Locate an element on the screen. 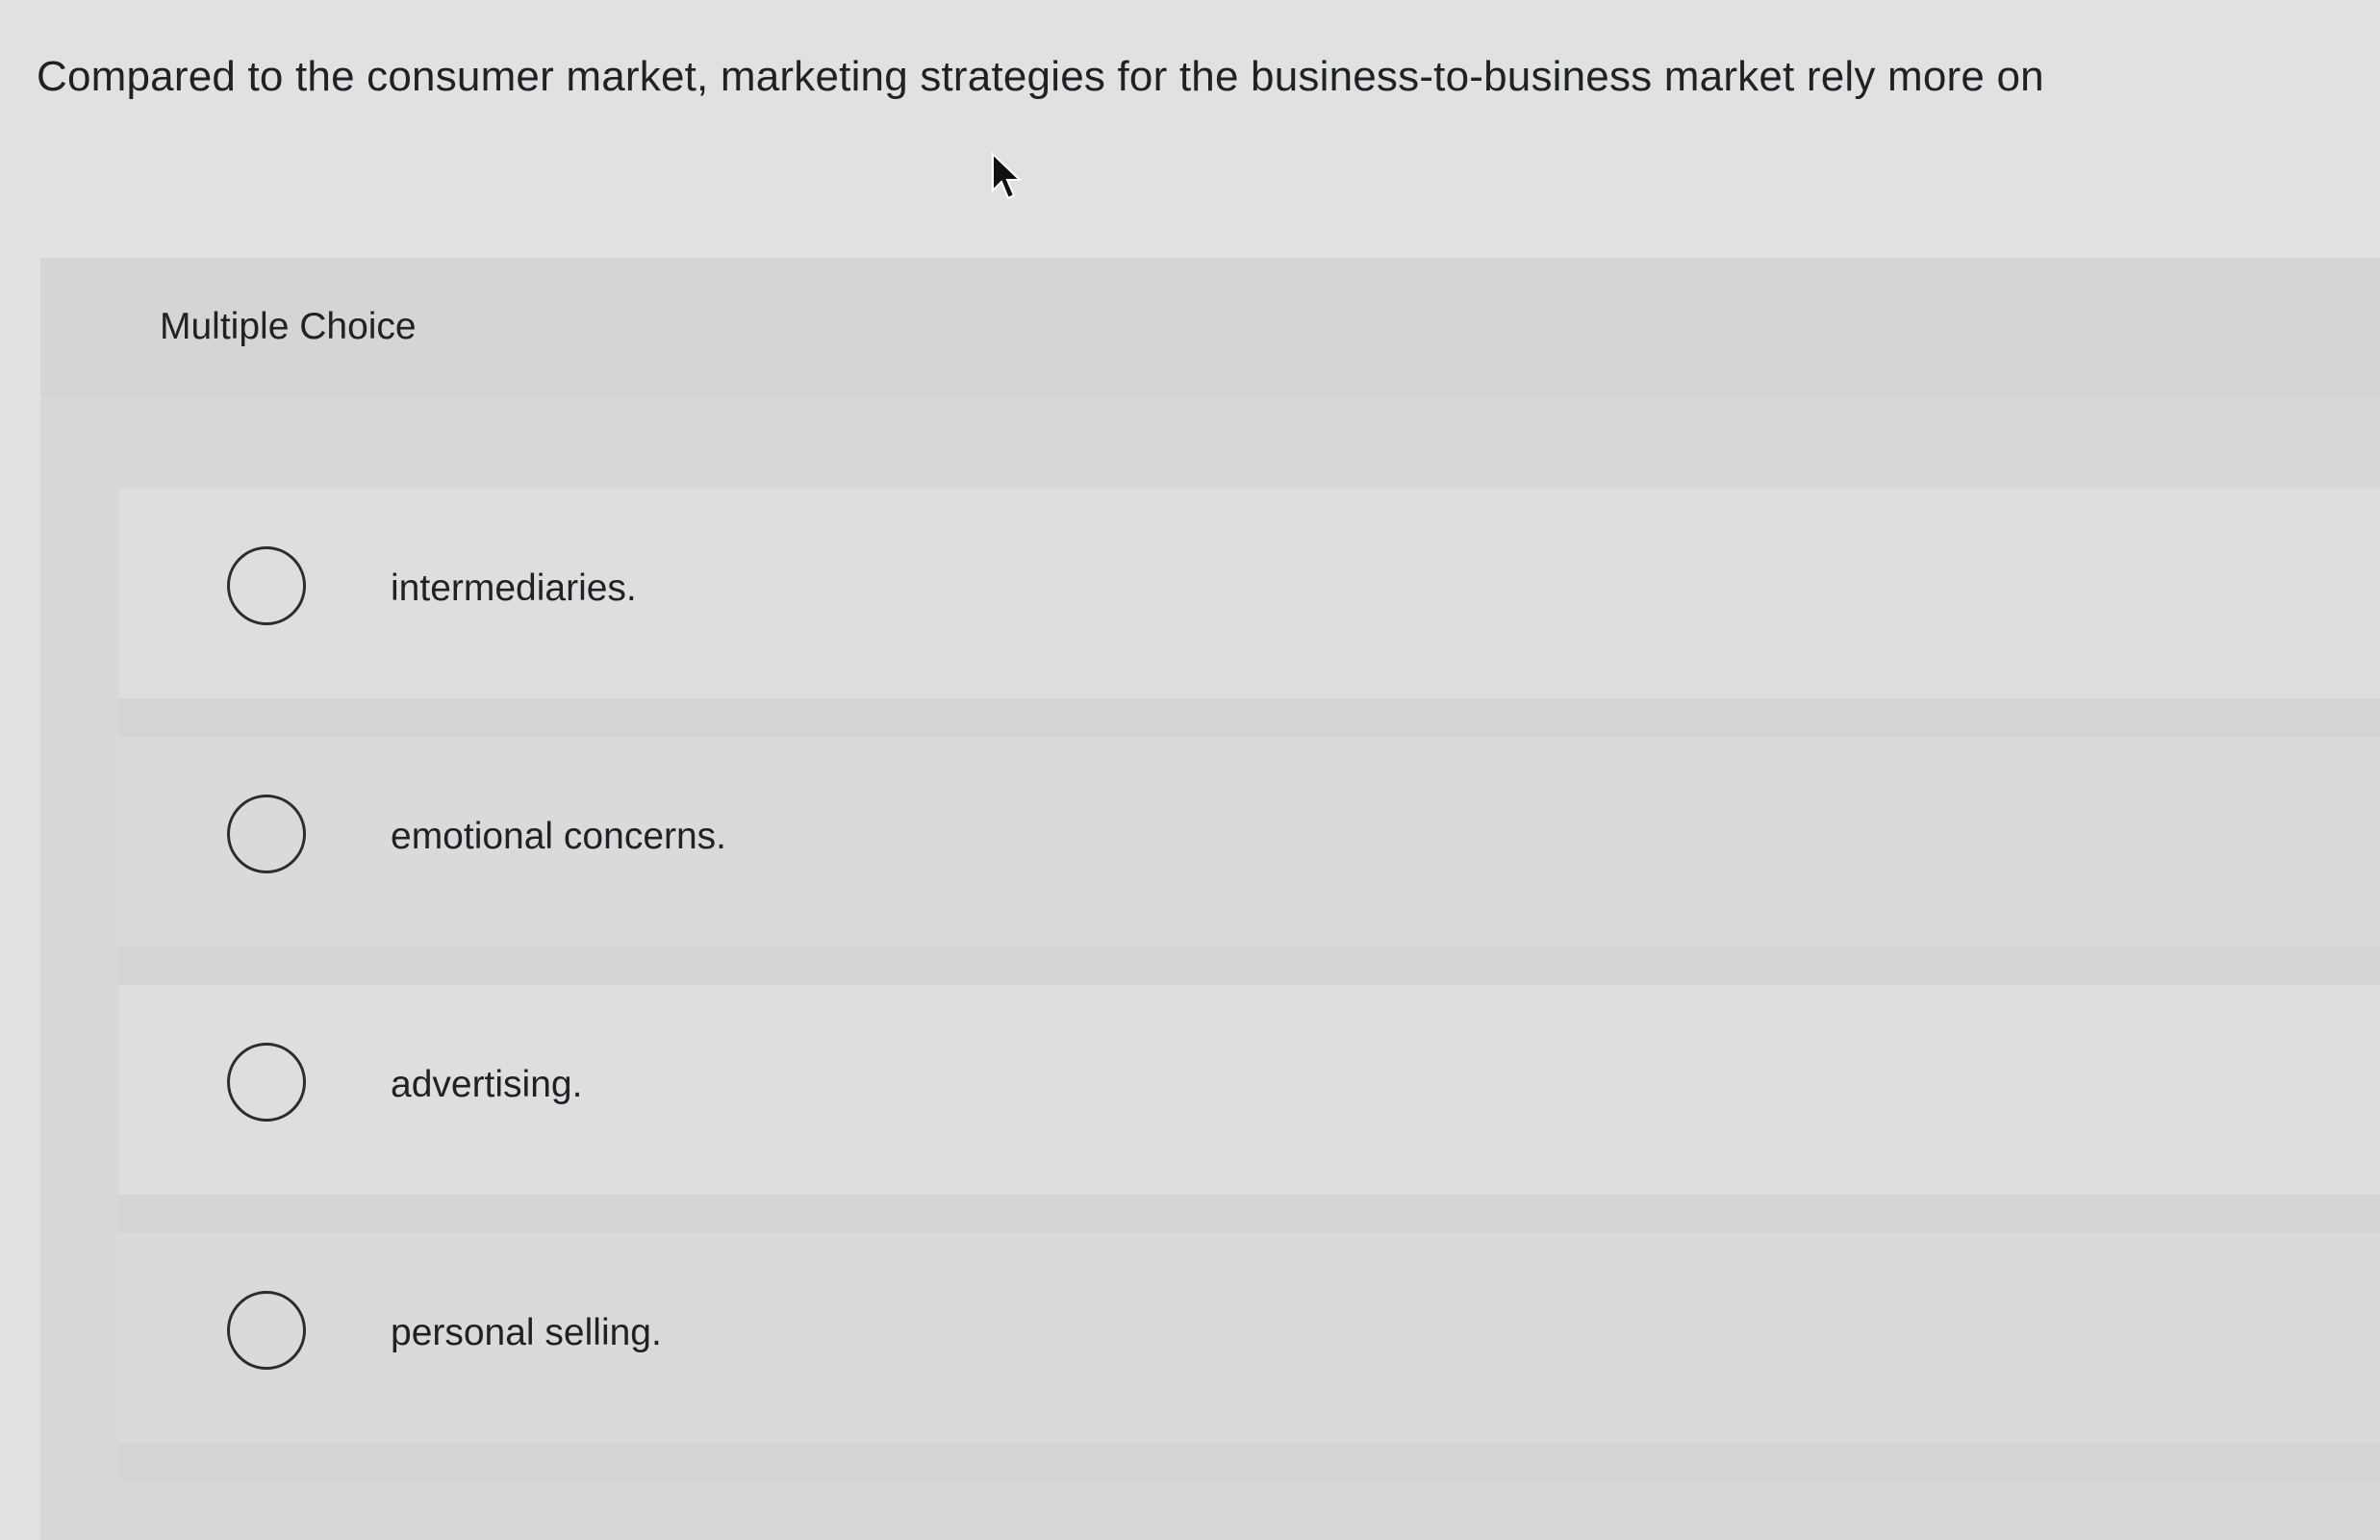  panel-header: Multiple Choice is located at coordinates (1210, 327).